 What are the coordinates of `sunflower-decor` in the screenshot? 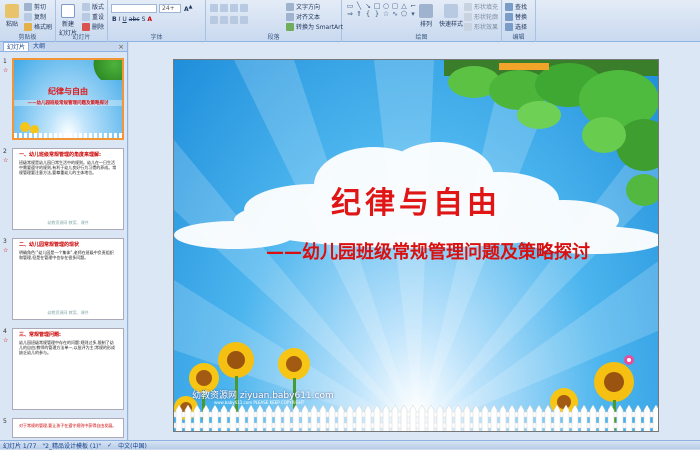 It's located at (25, 127).